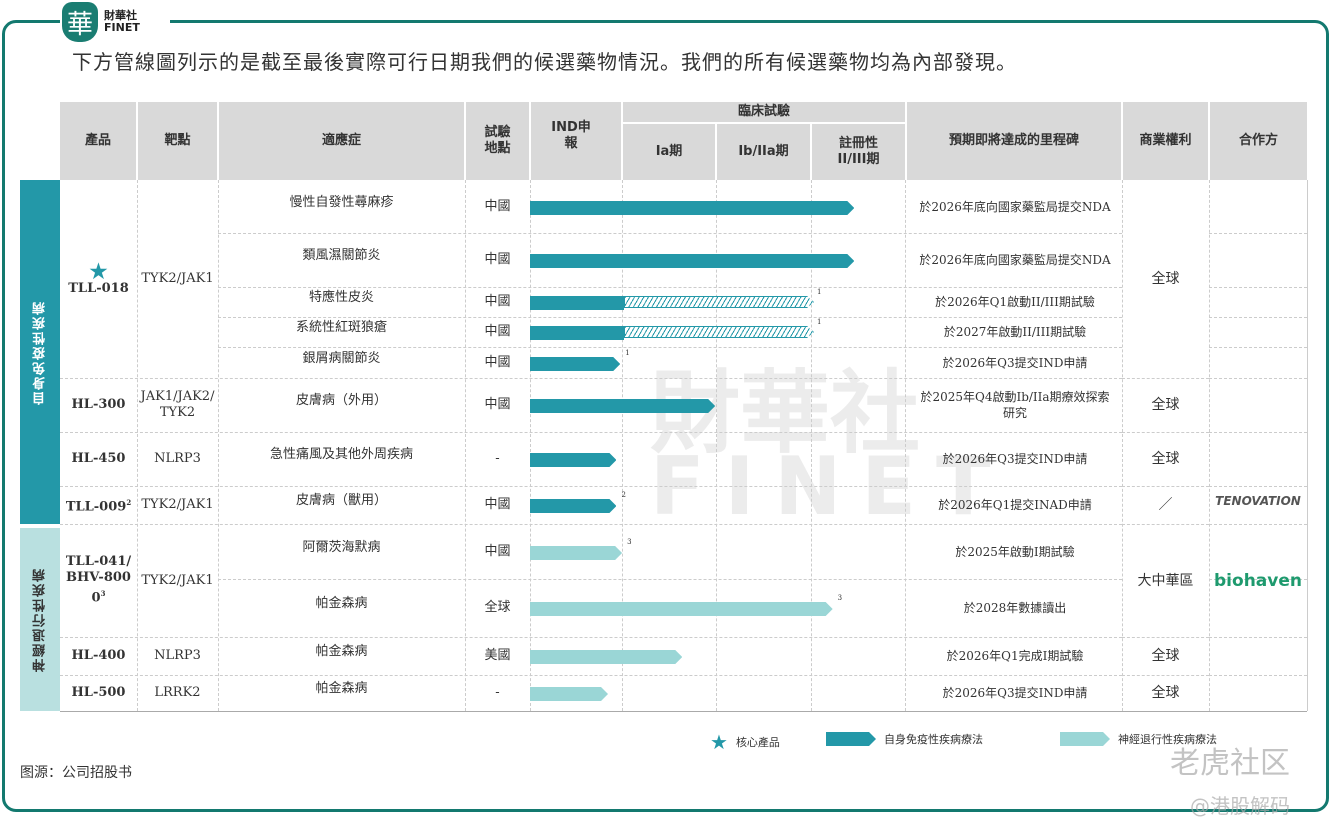 The image size is (1333, 833). I want to click on partner-tenovation-logo: TENOVATION, so click(1258, 501).